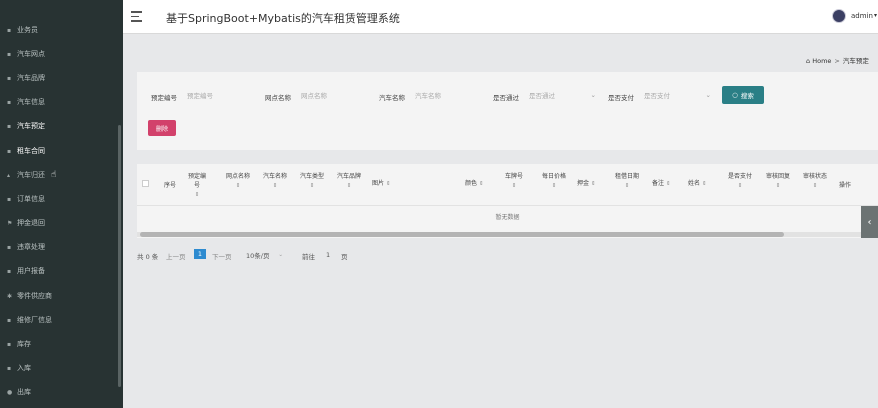 Image resolution: width=878 pixels, height=408 pixels. What do you see at coordinates (10, 223) in the screenshot?
I see `flag-icon: ⚑` at bounding box center [10, 223].